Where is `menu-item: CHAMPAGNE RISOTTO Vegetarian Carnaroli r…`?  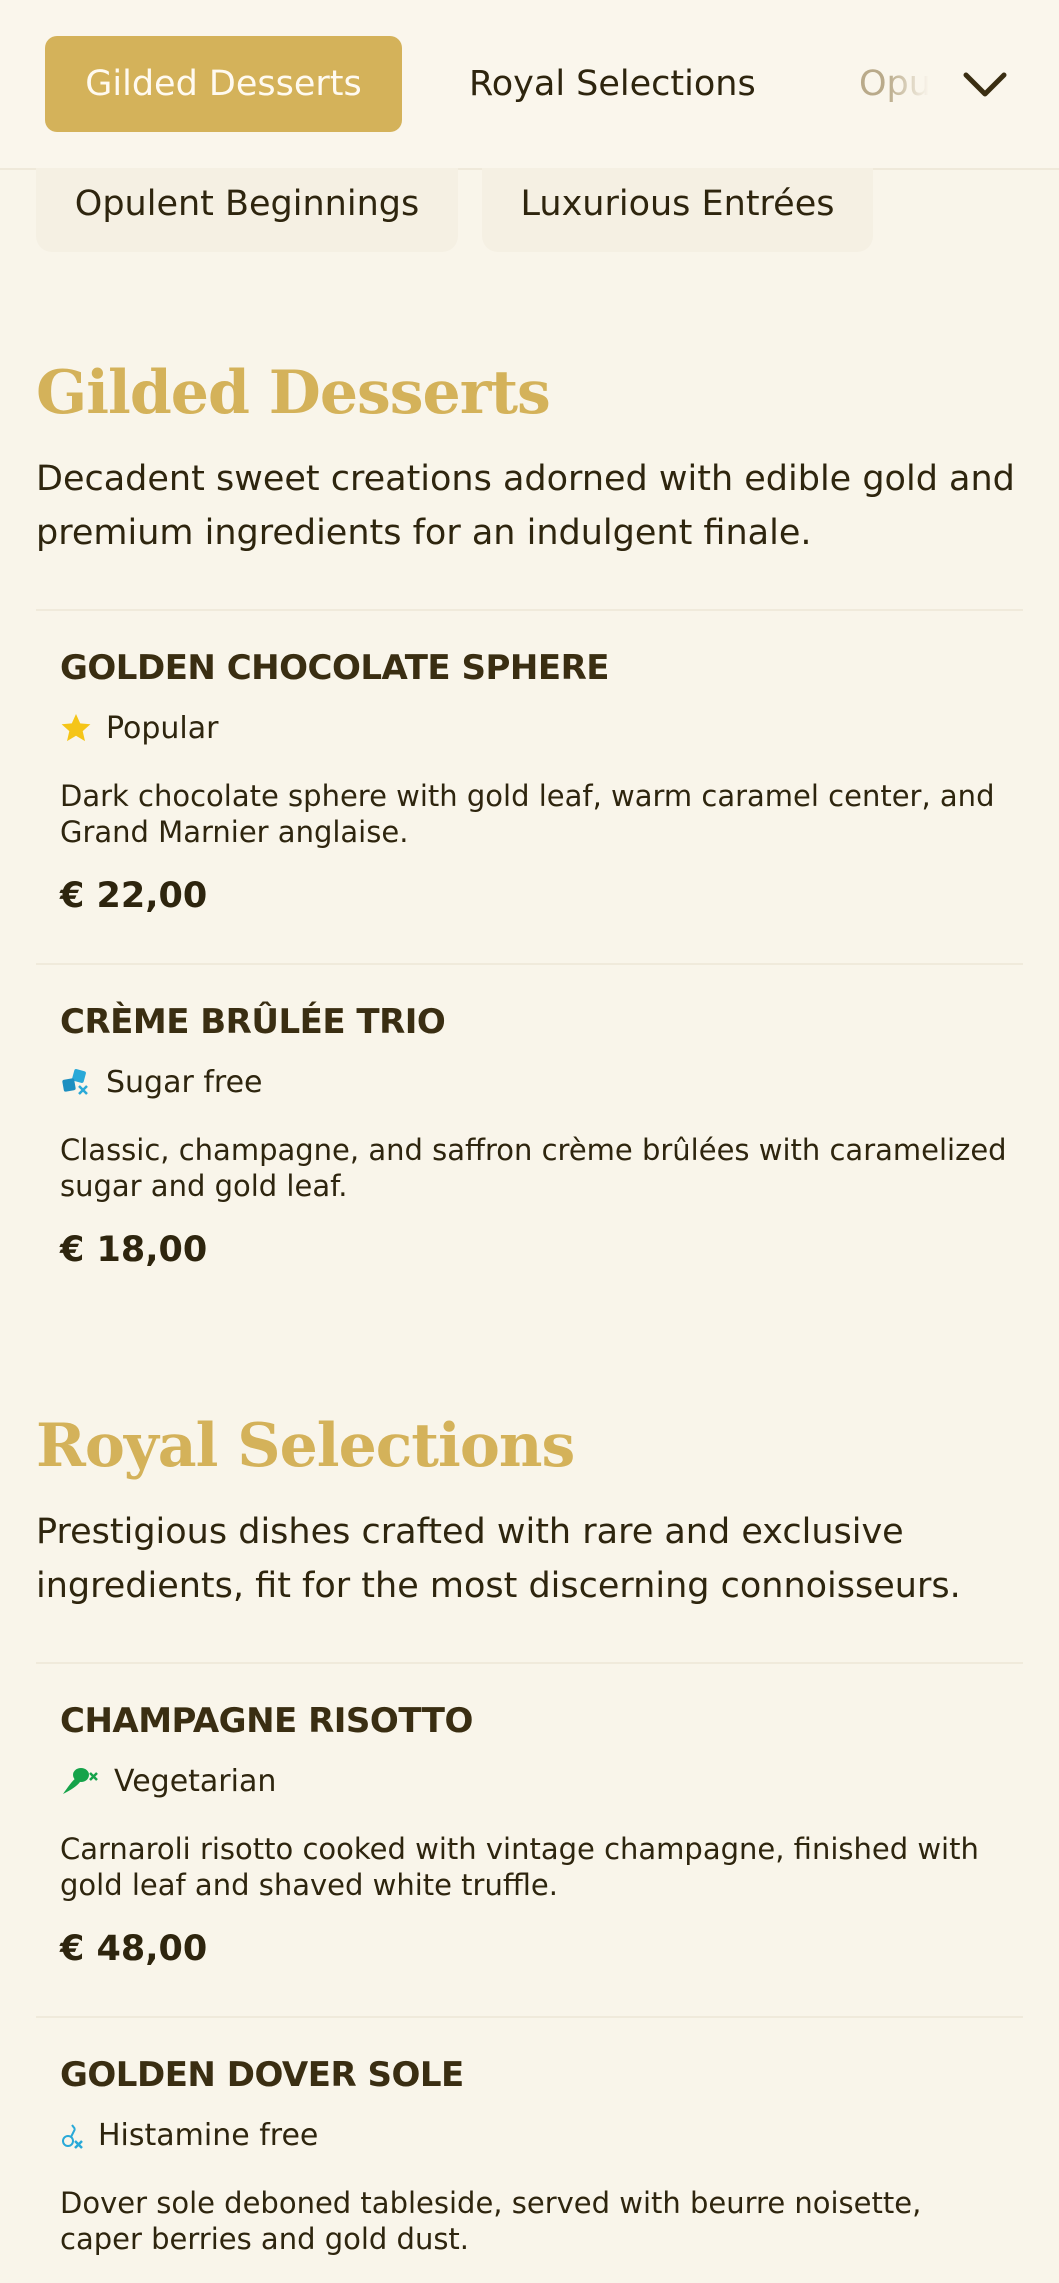
menu-item: CHAMPAGNE RISOTTO Vegetarian Carnaroli r… is located at coordinates (535, 1835).